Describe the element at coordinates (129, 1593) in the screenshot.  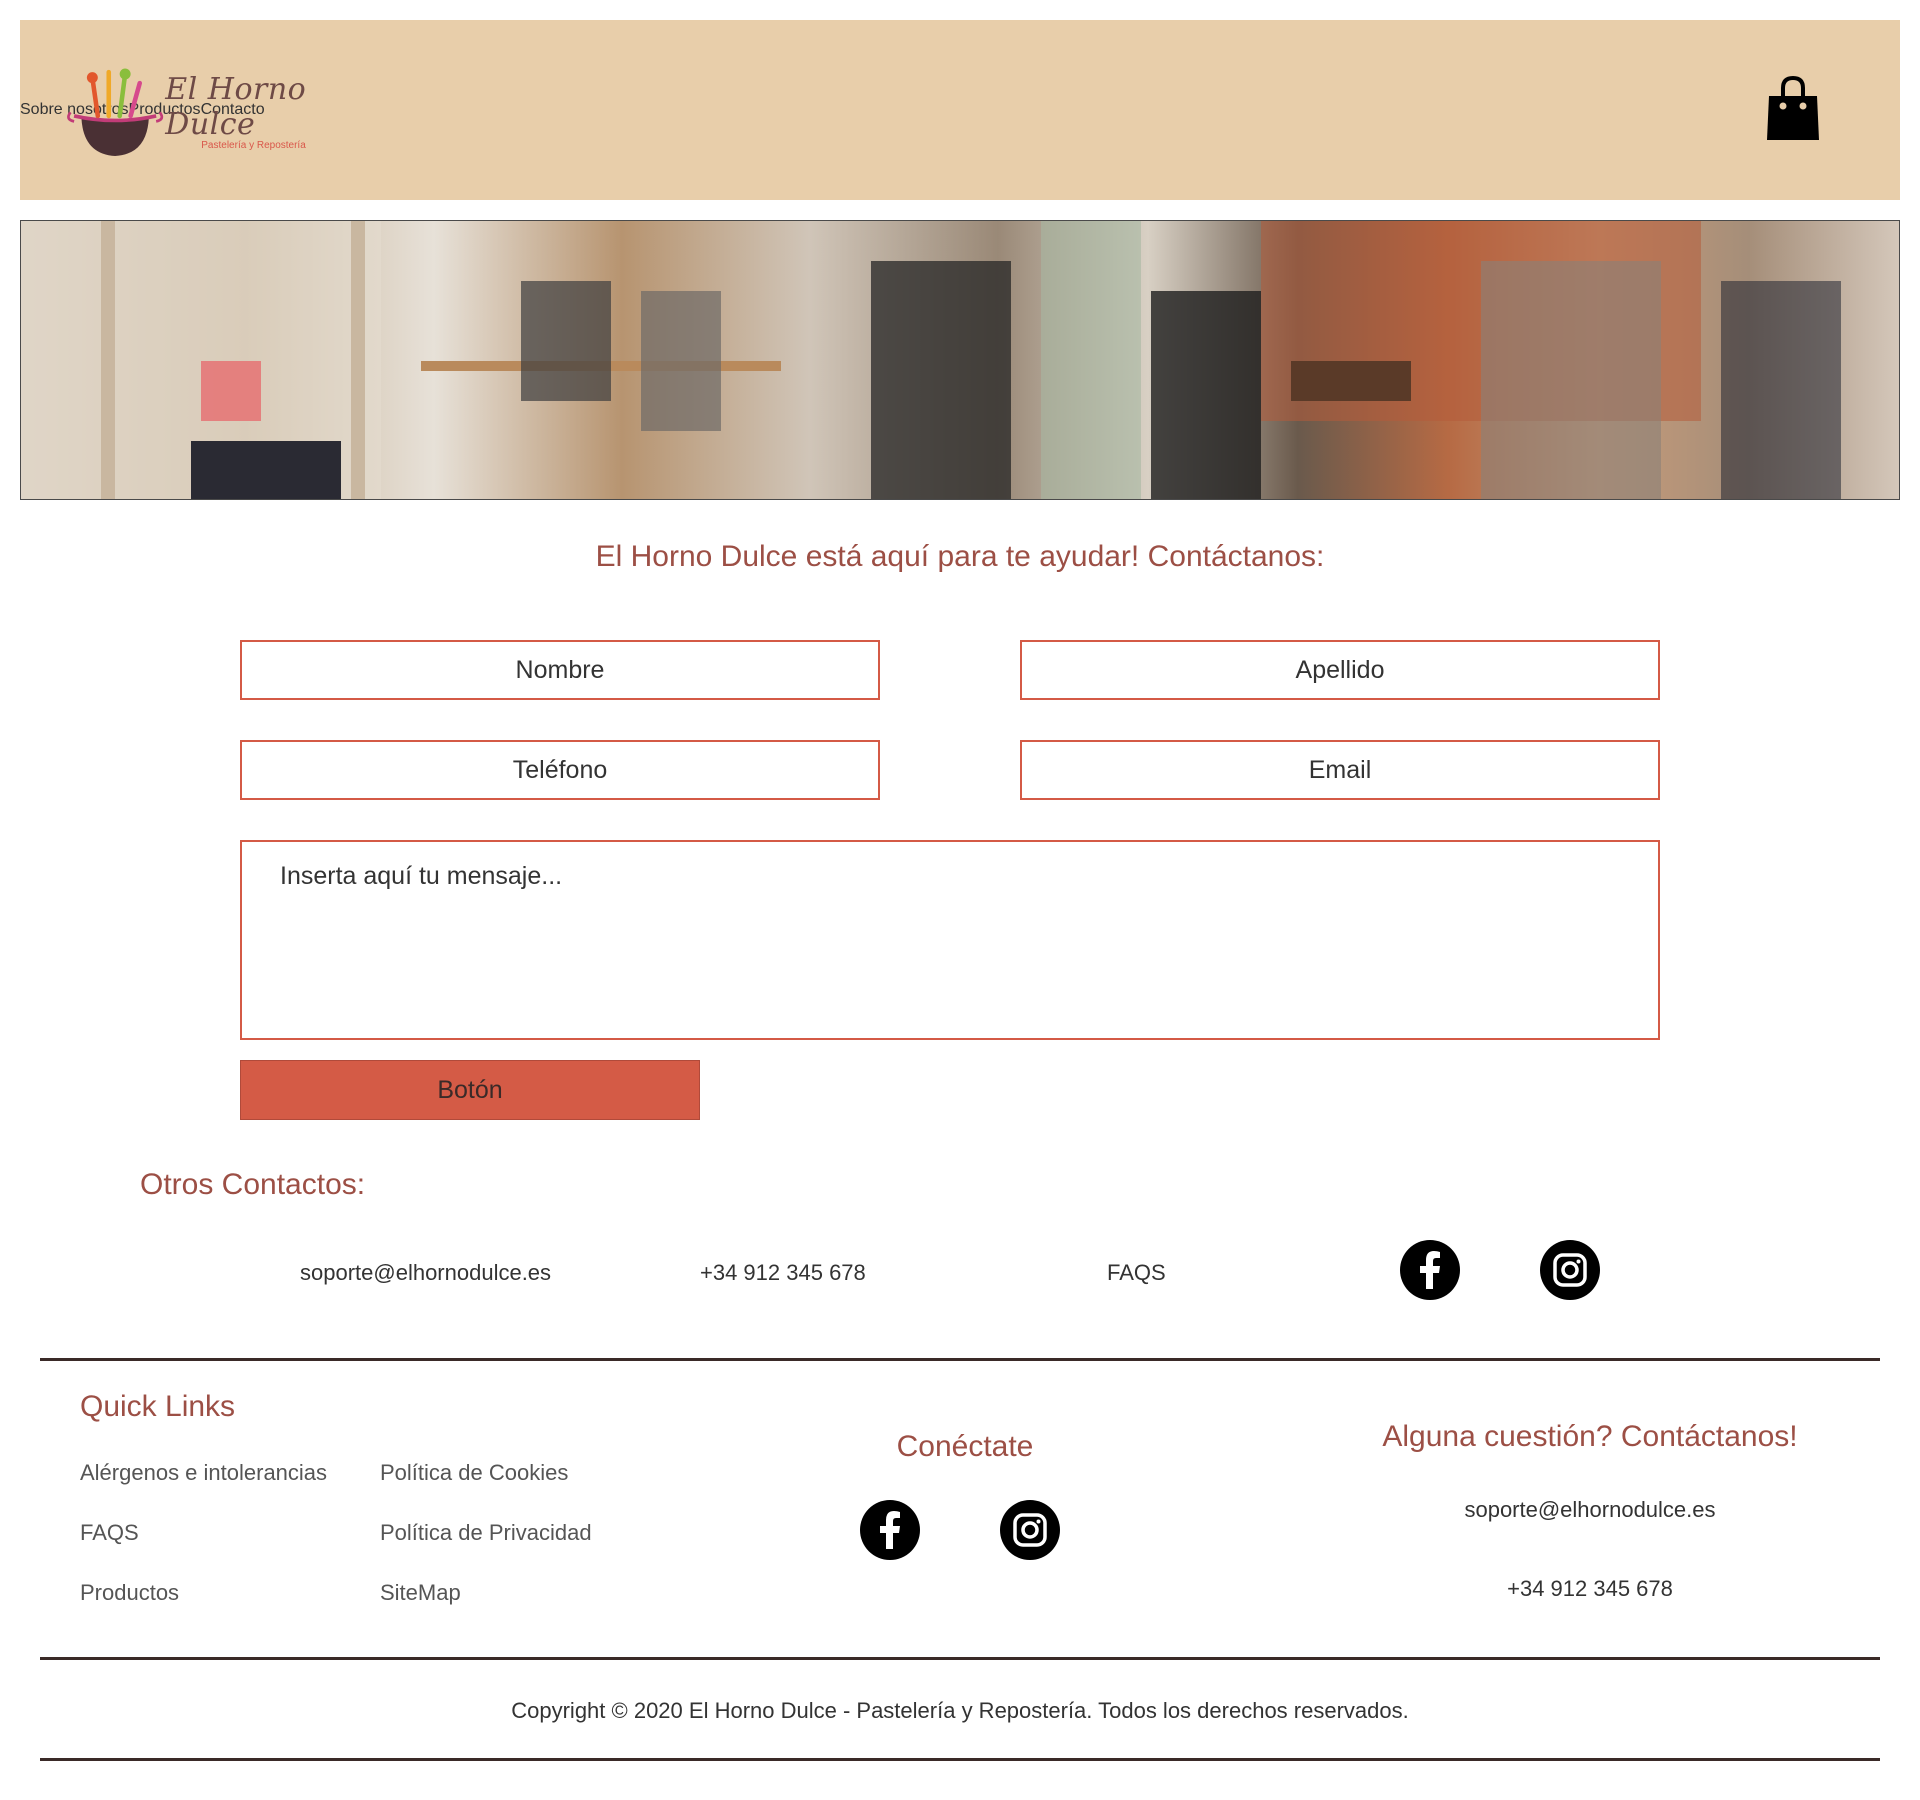
I see `quick-link-productos: Productos` at that location.